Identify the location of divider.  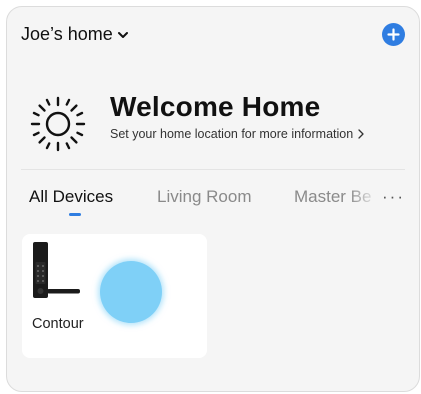
(213, 169).